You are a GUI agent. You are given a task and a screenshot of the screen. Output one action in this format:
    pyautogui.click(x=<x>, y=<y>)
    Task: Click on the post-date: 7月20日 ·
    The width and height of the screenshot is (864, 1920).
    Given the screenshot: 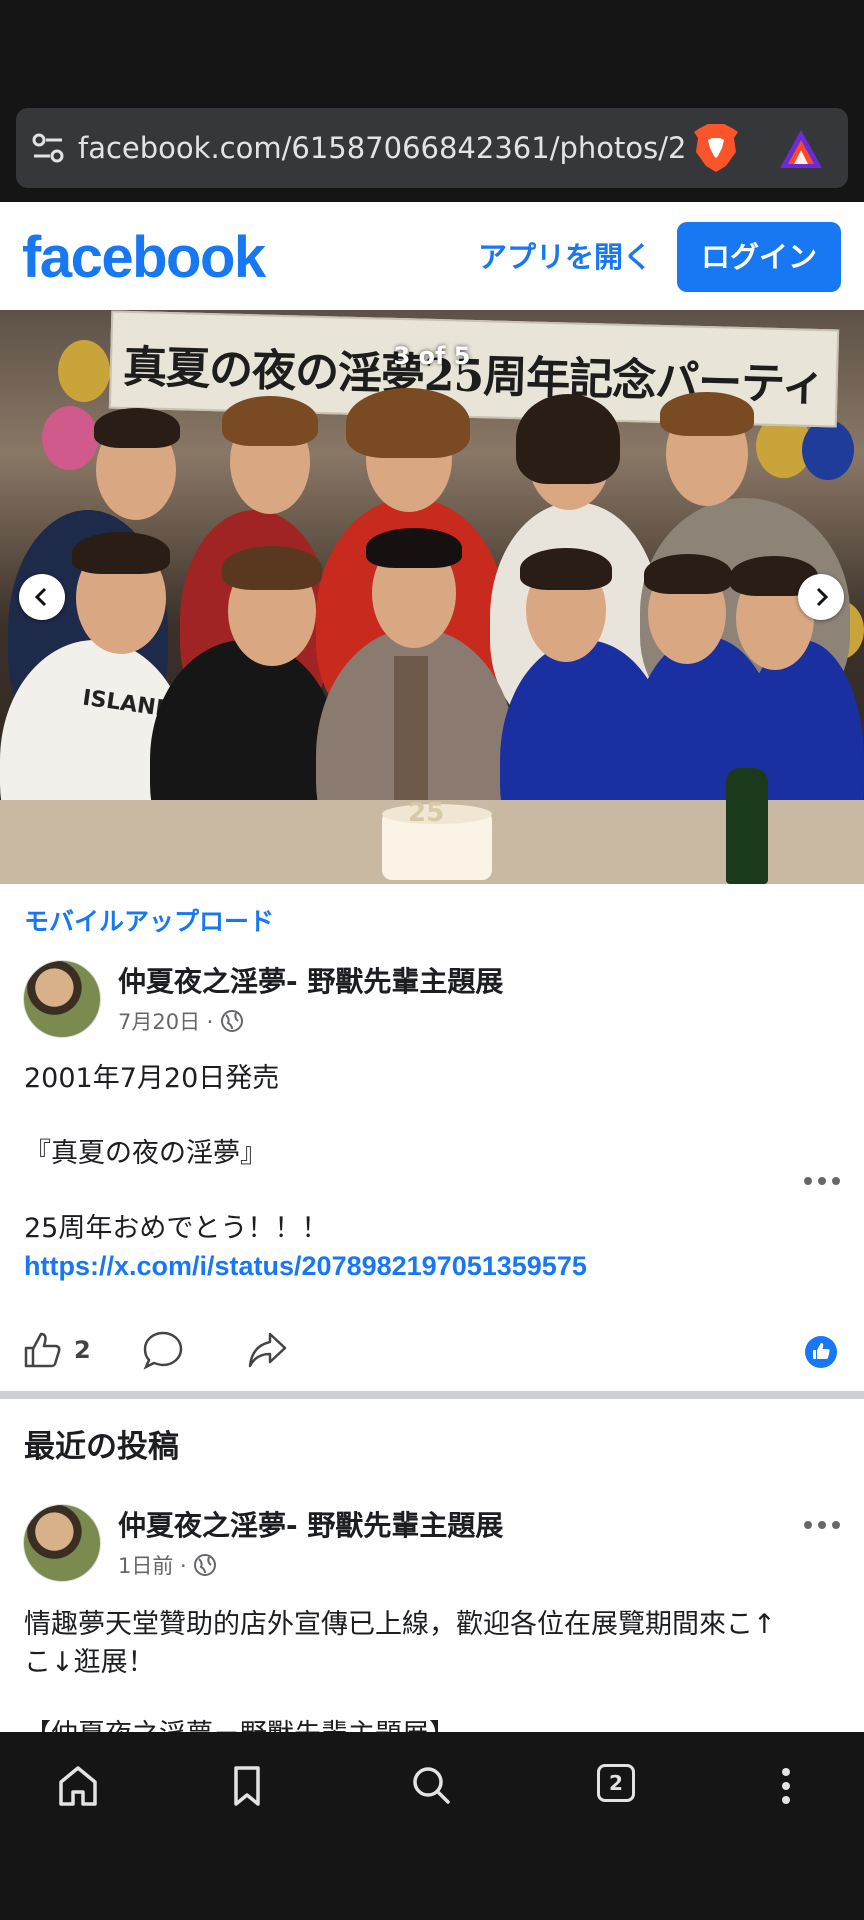 What is the action you would take?
    pyautogui.click(x=181, y=1021)
    